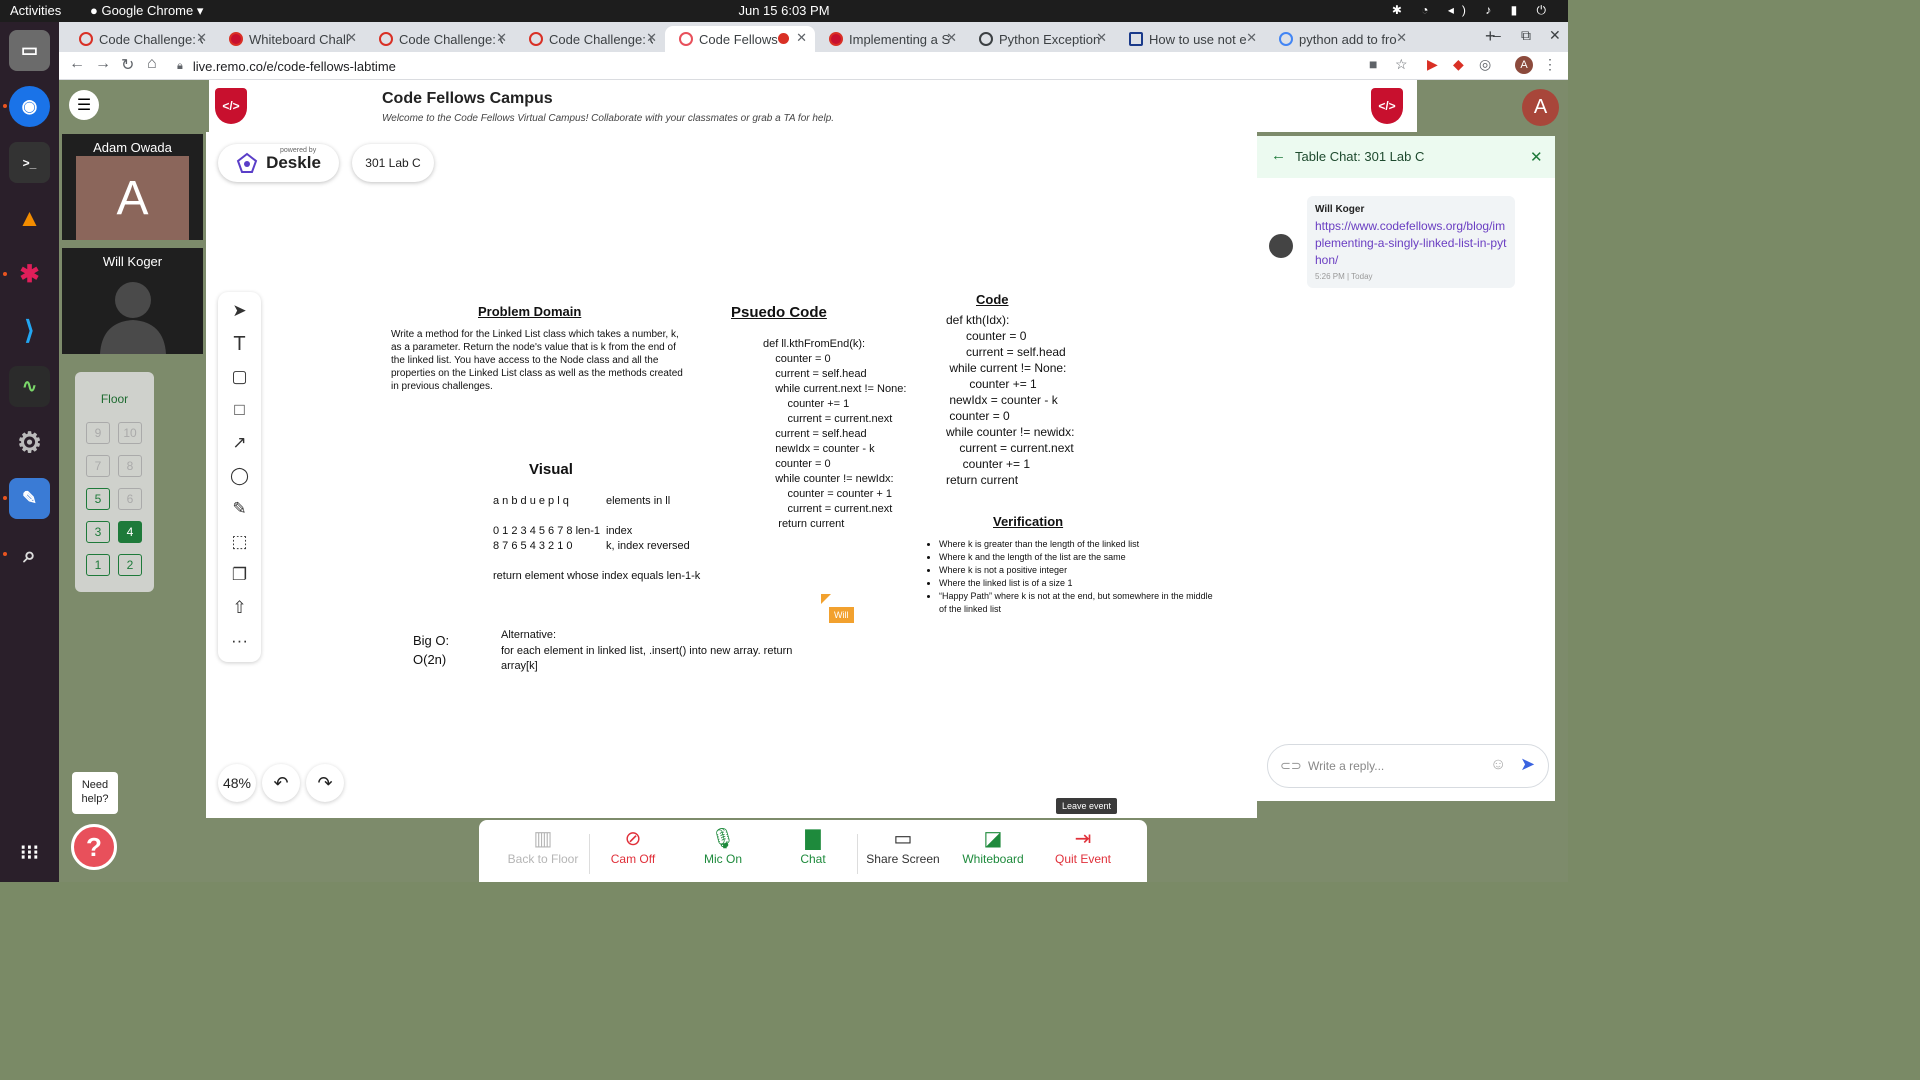 The image size is (1920, 1080). Describe the element at coordinates (29, 330) in the screenshot. I see `vscode-icon: ⟩` at that location.